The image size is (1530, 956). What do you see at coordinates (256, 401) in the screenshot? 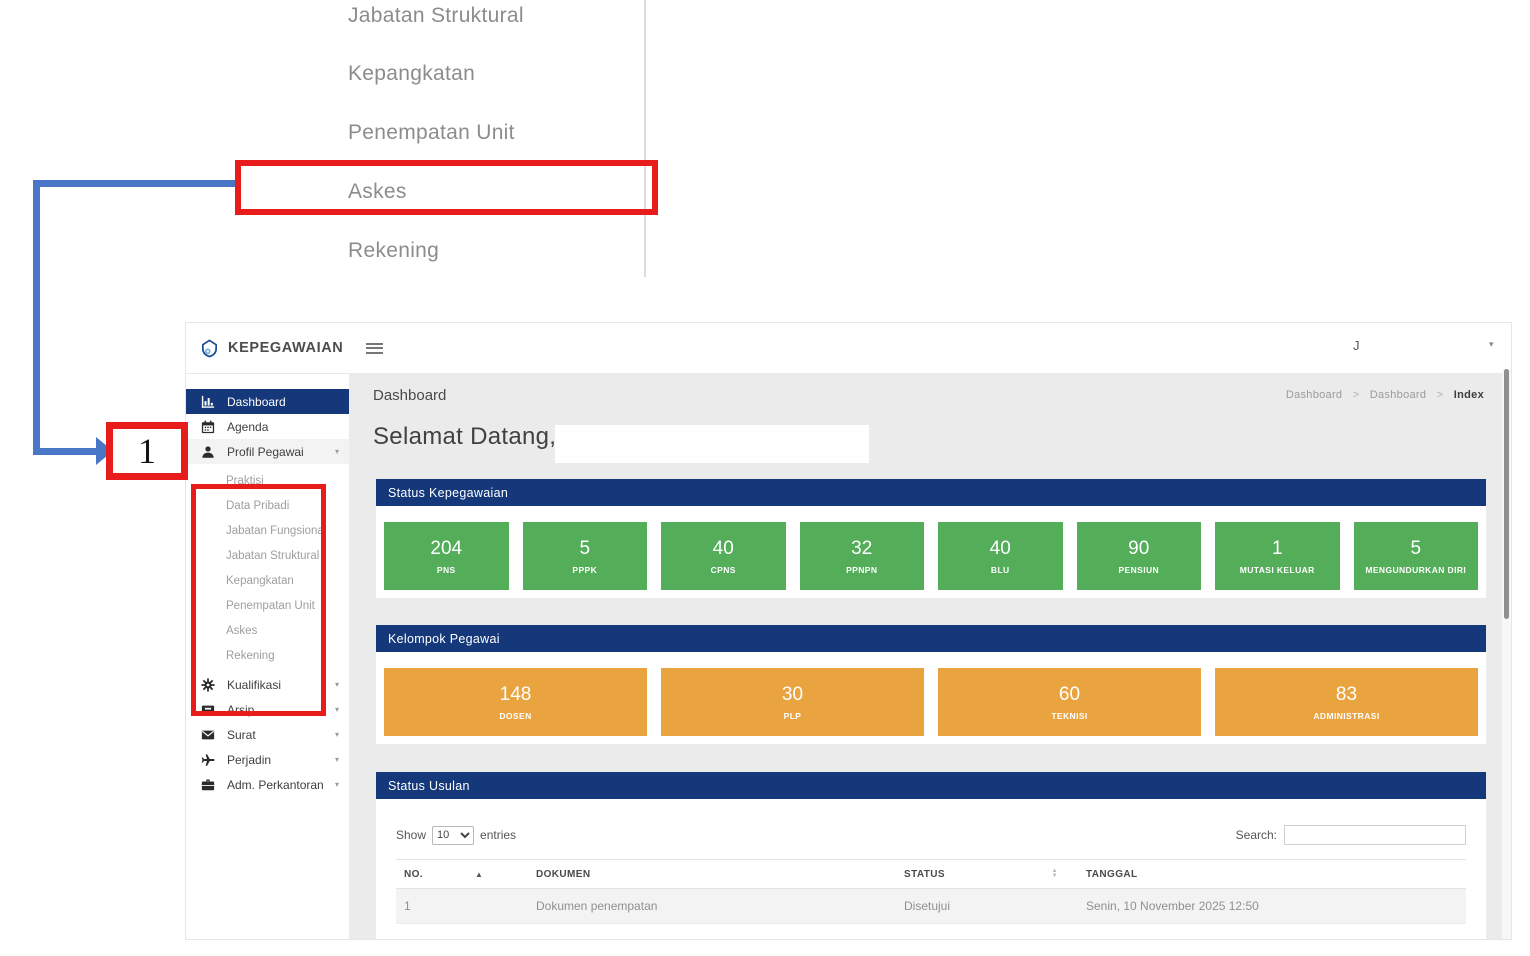
I see `sidebar-item-label: Dashboard` at bounding box center [256, 401].